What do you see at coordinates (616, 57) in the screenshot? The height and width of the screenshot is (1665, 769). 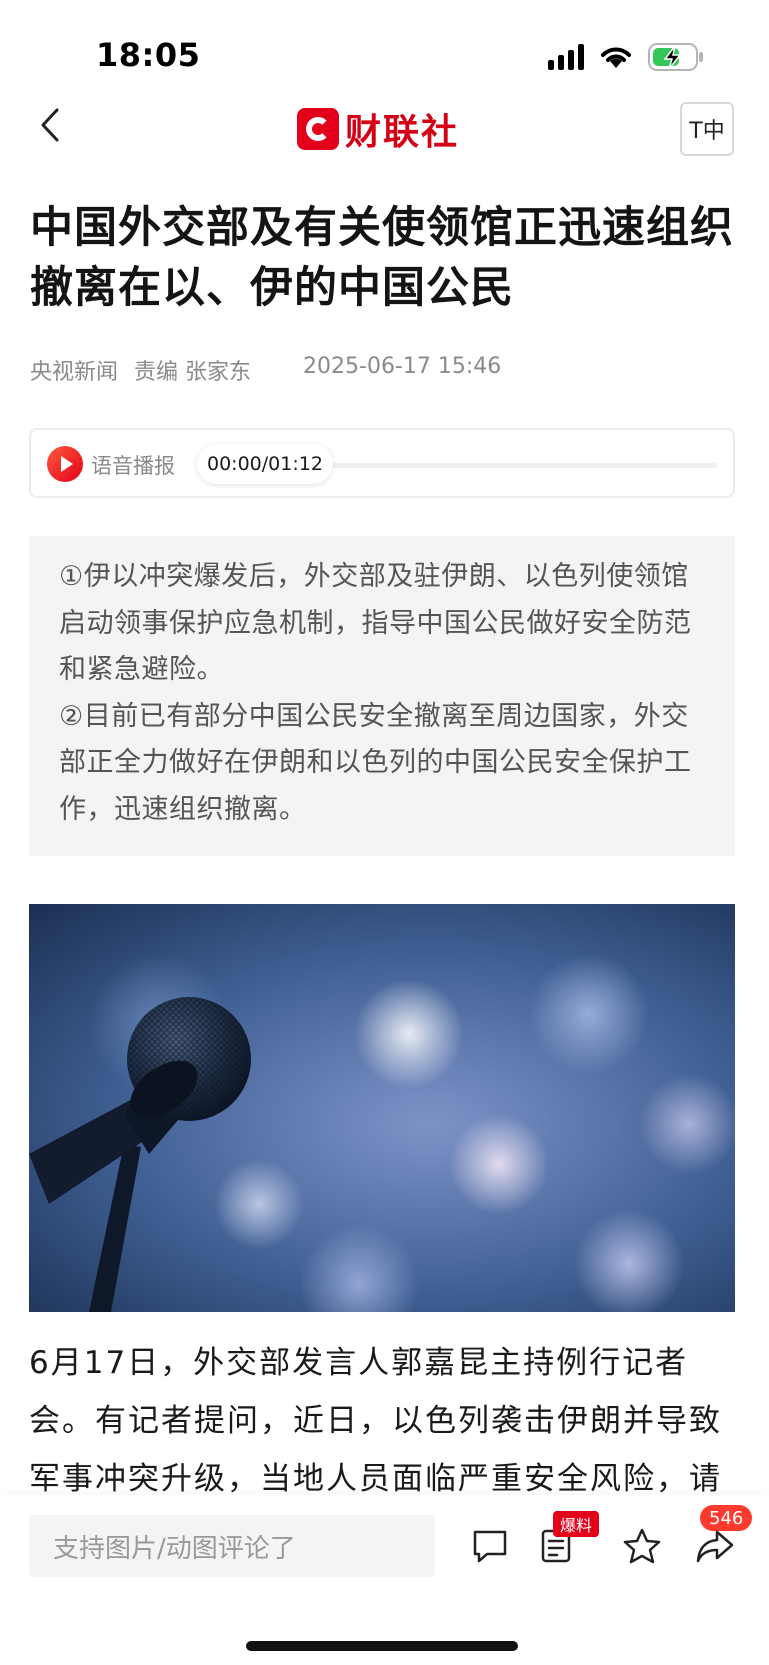 I see `wifi-icon` at bounding box center [616, 57].